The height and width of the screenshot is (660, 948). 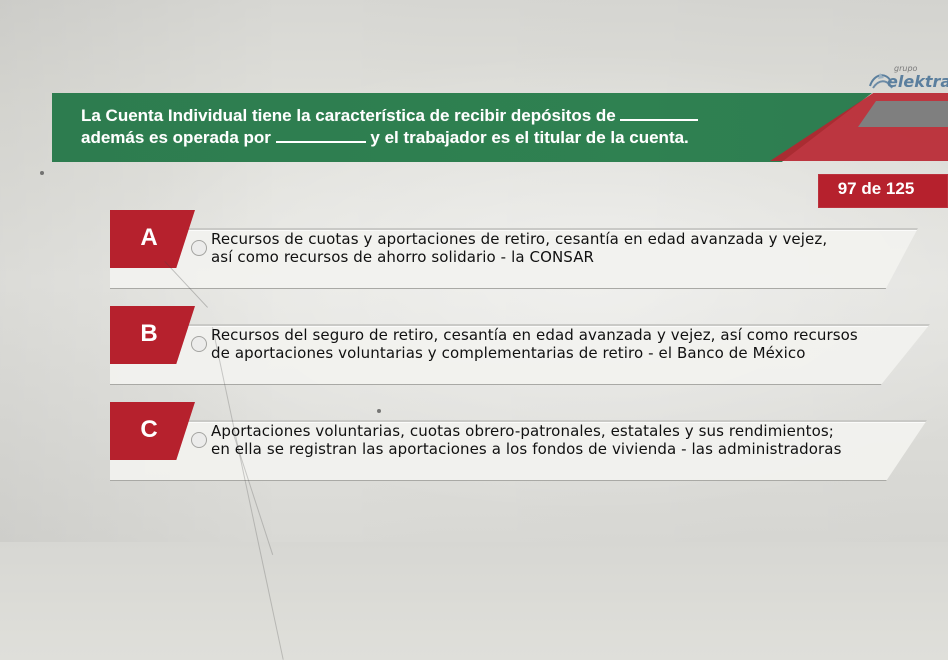 What do you see at coordinates (149, 333) in the screenshot?
I see `option-letter-b: B` at bounding box center [149, 333].